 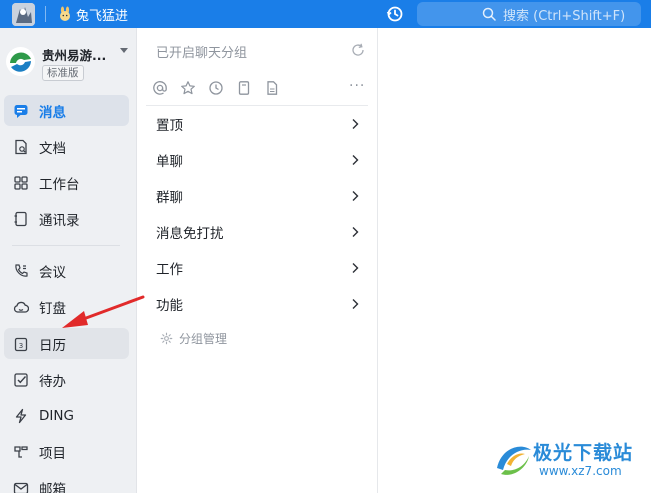 What do you see at coordinates (21, 415) in the screenshot?
I see `ding-bolt-icon` at bounding box center [21, 415].